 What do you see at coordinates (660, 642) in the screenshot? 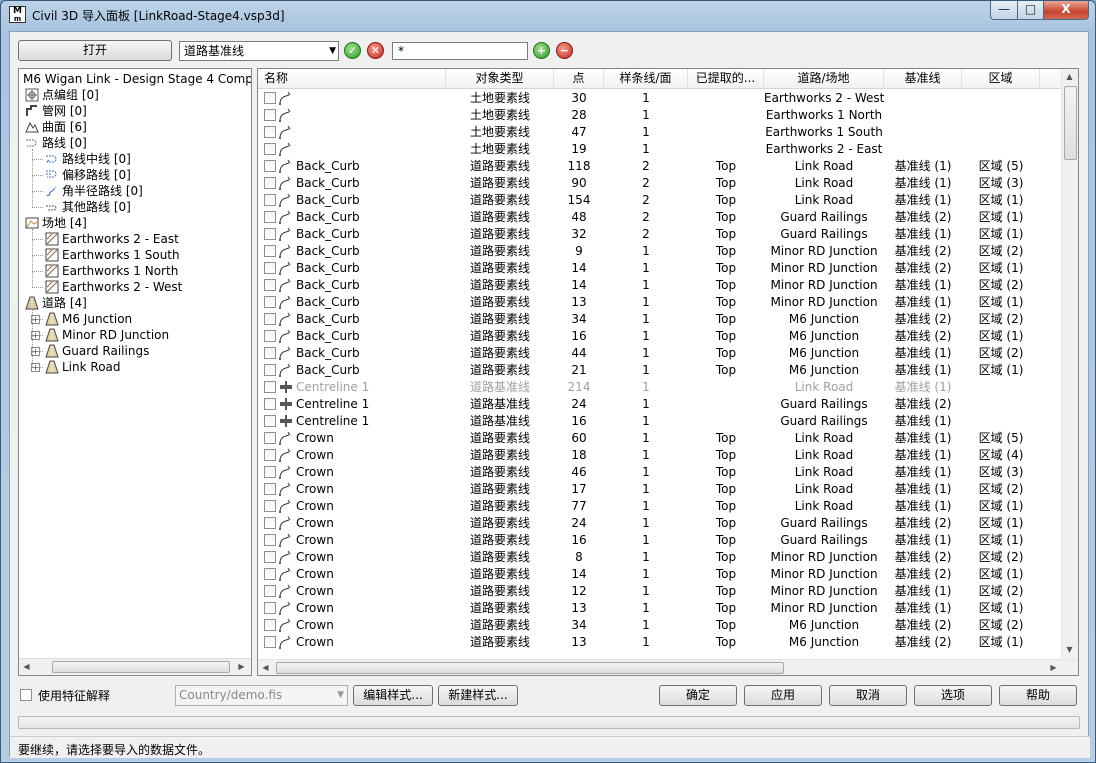
I see `table-row: Crown 道路要素线 13 1 Top M6 Junction 基准线 (2) 区域 (1)` at bounding box center [660, 642].